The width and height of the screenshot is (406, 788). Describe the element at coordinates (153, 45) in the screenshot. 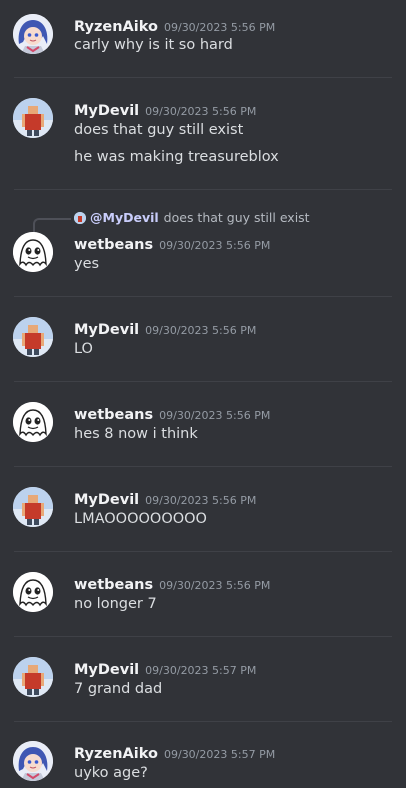

I see `message-text: carly why is it so hard` at that location.